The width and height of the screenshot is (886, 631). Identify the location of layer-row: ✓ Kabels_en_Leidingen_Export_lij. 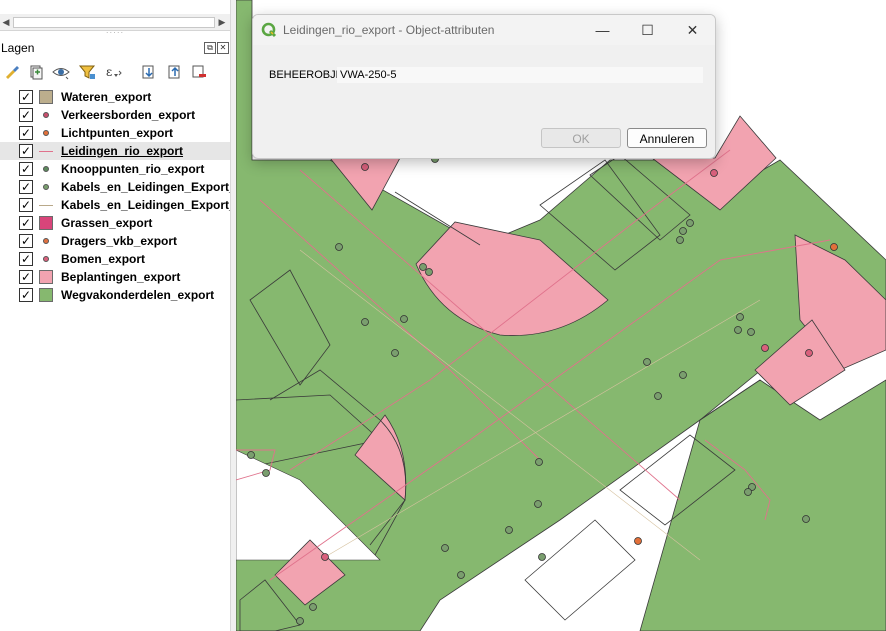
(116, 205).